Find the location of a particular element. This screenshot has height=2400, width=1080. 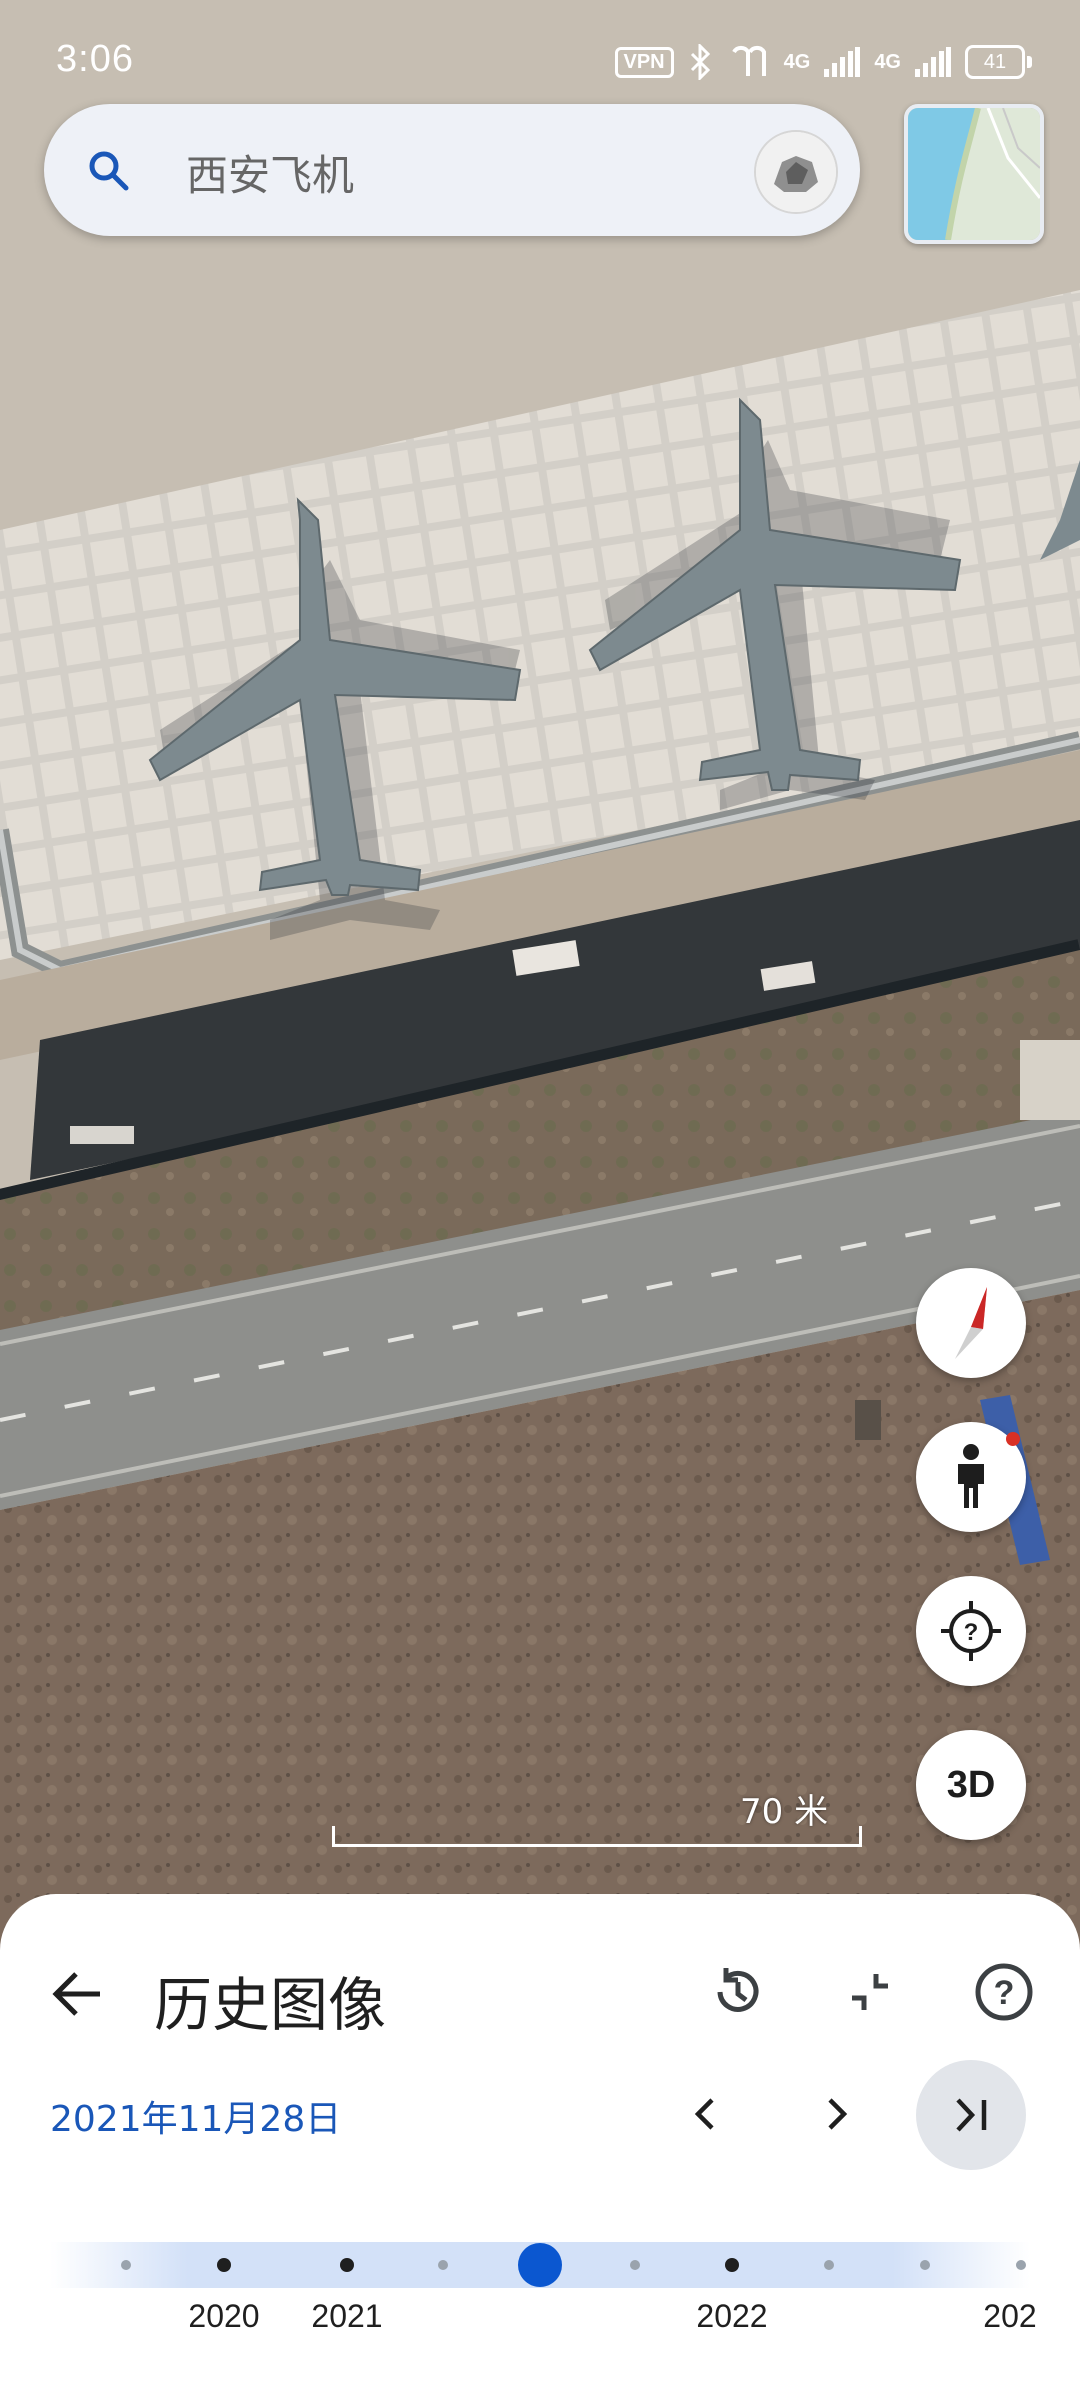

skip-to-latest-icon is located at coordinates (971, 2115).